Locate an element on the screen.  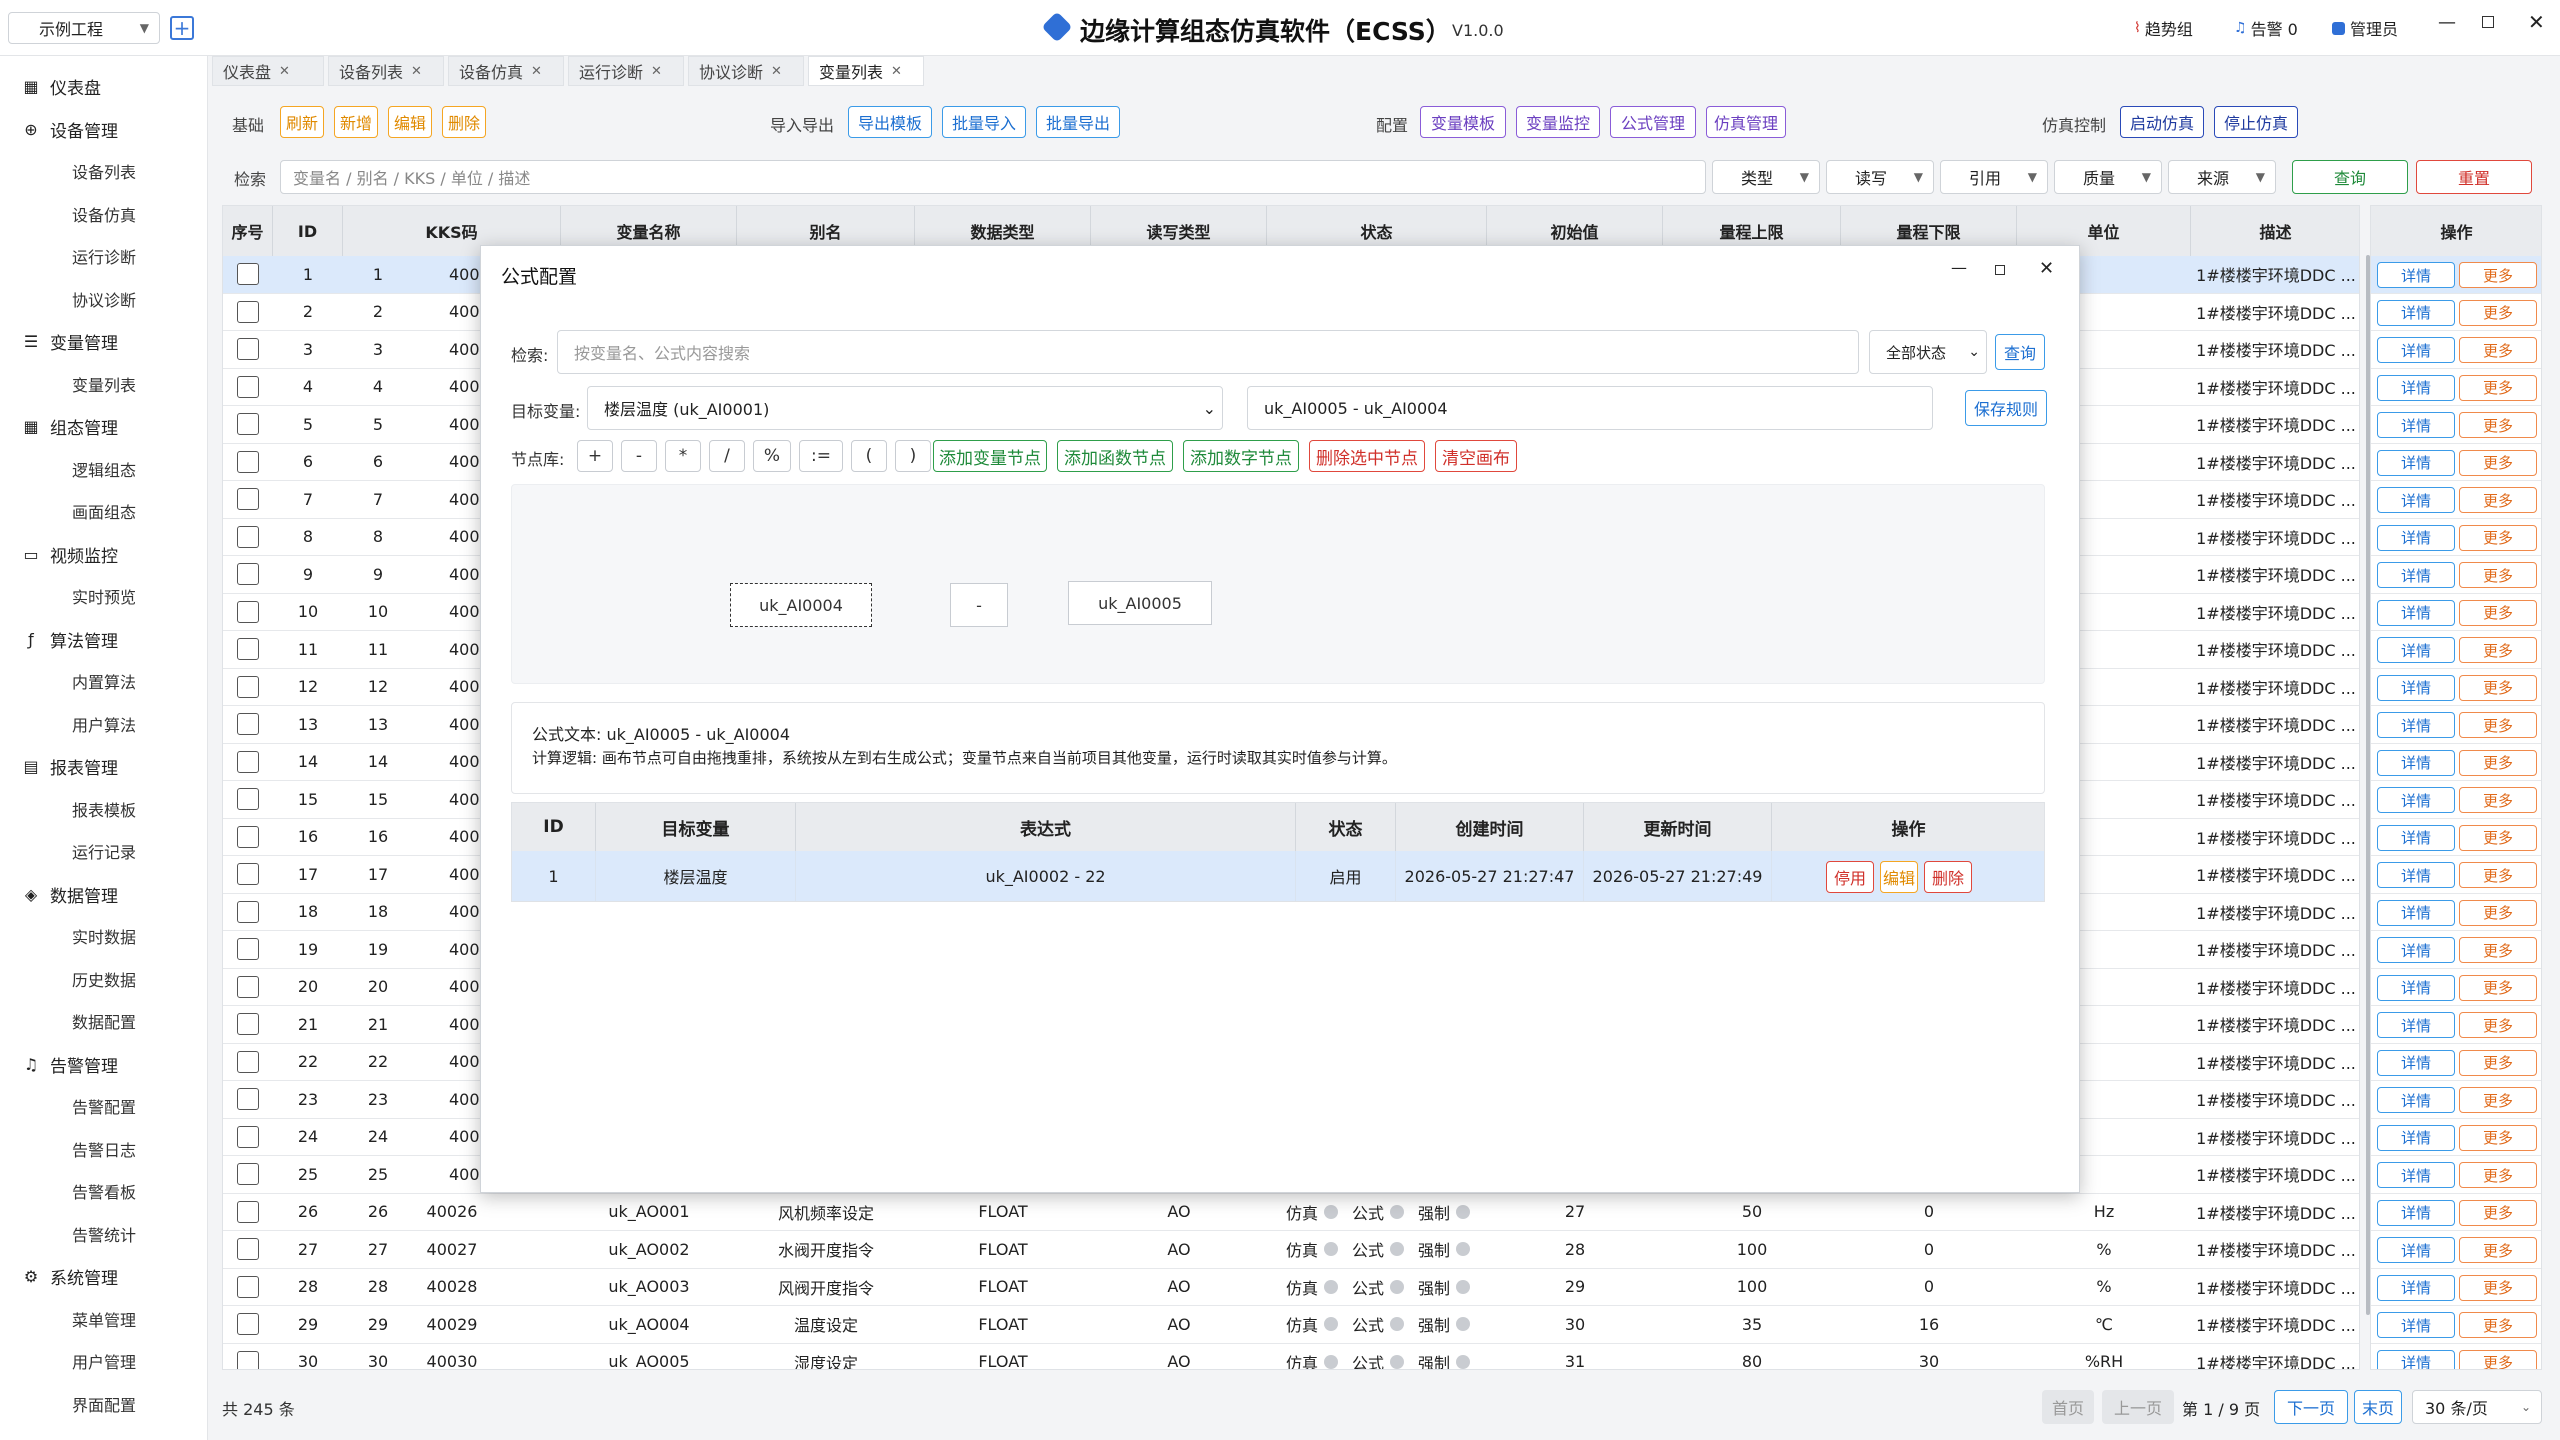
page-size-select: 30 条/页 ⌄ is located at coordinates (2477, 1407).